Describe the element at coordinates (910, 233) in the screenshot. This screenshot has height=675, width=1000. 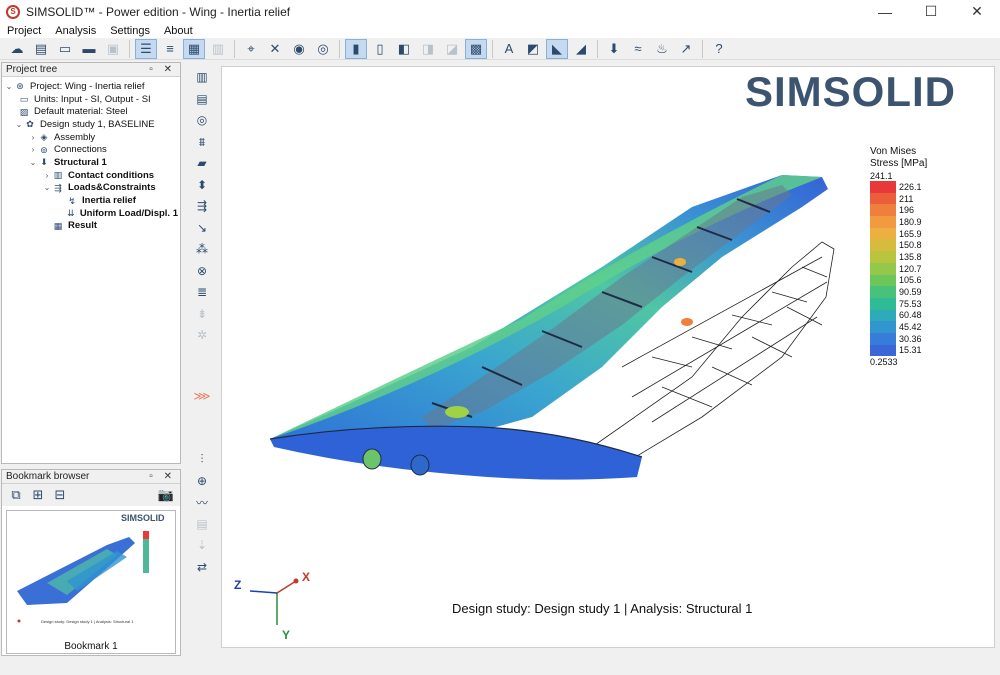
I see `legend-value: 165.9` at that location.